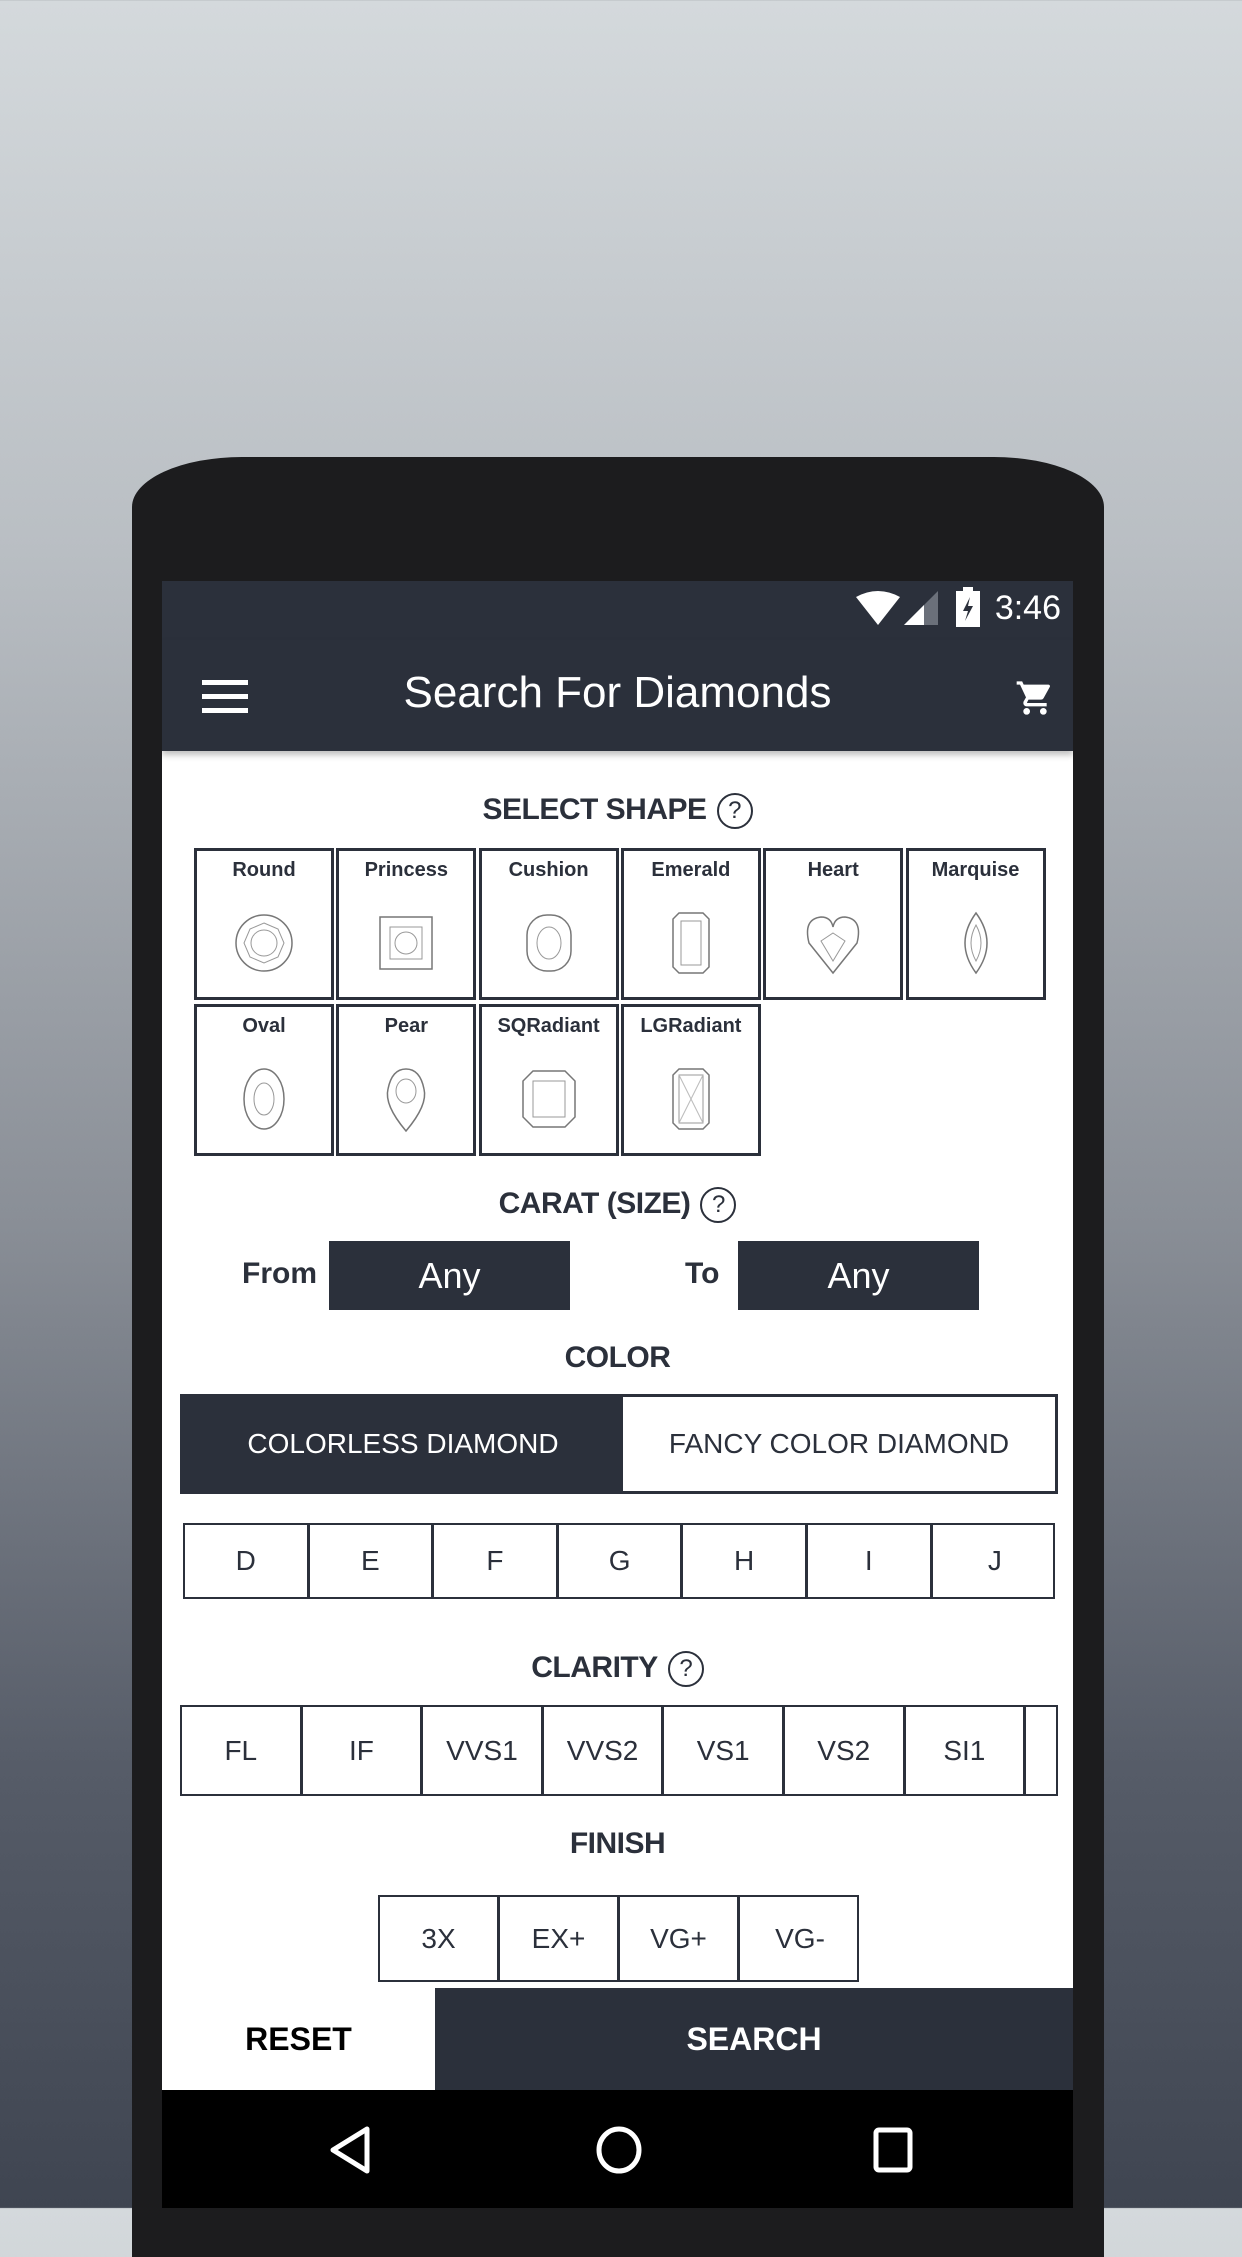  What do you see at coordinates (617, 1843) in the screenshot?
I see `finish-heading: FINISH` at bounding box center [617, 1843].